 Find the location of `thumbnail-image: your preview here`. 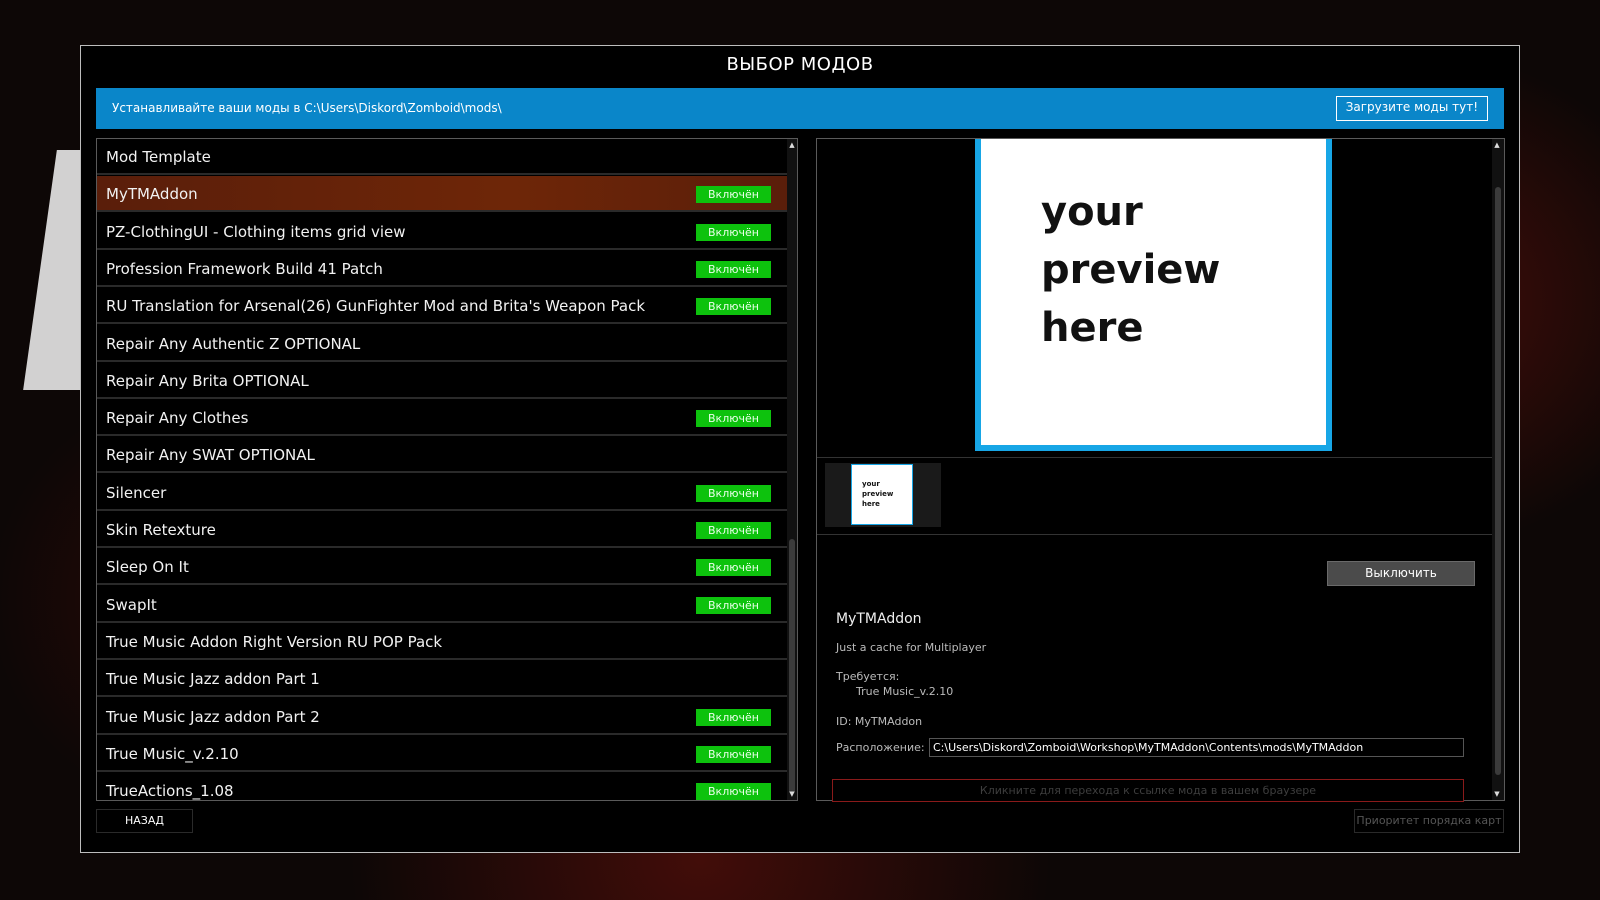

thumbnail-image: your preview here is located at coordinates (882, 494).